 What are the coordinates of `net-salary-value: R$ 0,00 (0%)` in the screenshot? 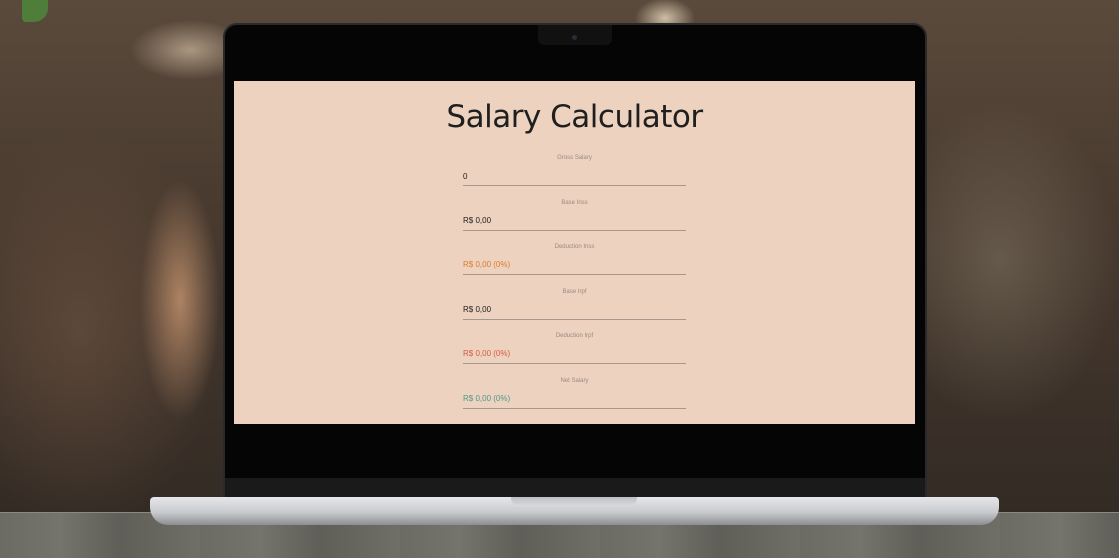 It's located at (574, 397).